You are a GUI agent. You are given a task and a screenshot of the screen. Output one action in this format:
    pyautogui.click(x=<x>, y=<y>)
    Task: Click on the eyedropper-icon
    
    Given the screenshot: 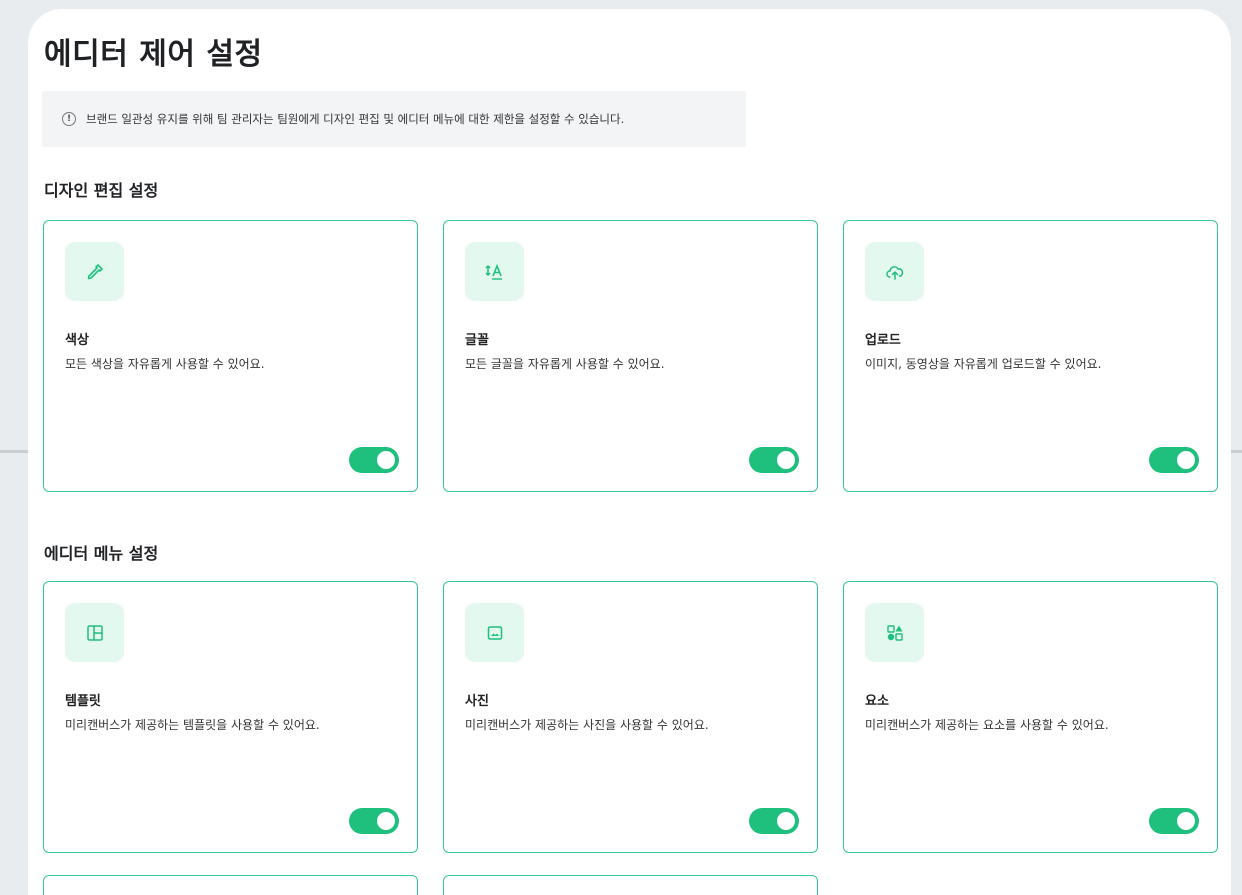 What is the action you would take?
    pyautogui.click(x=94, y=271)
    